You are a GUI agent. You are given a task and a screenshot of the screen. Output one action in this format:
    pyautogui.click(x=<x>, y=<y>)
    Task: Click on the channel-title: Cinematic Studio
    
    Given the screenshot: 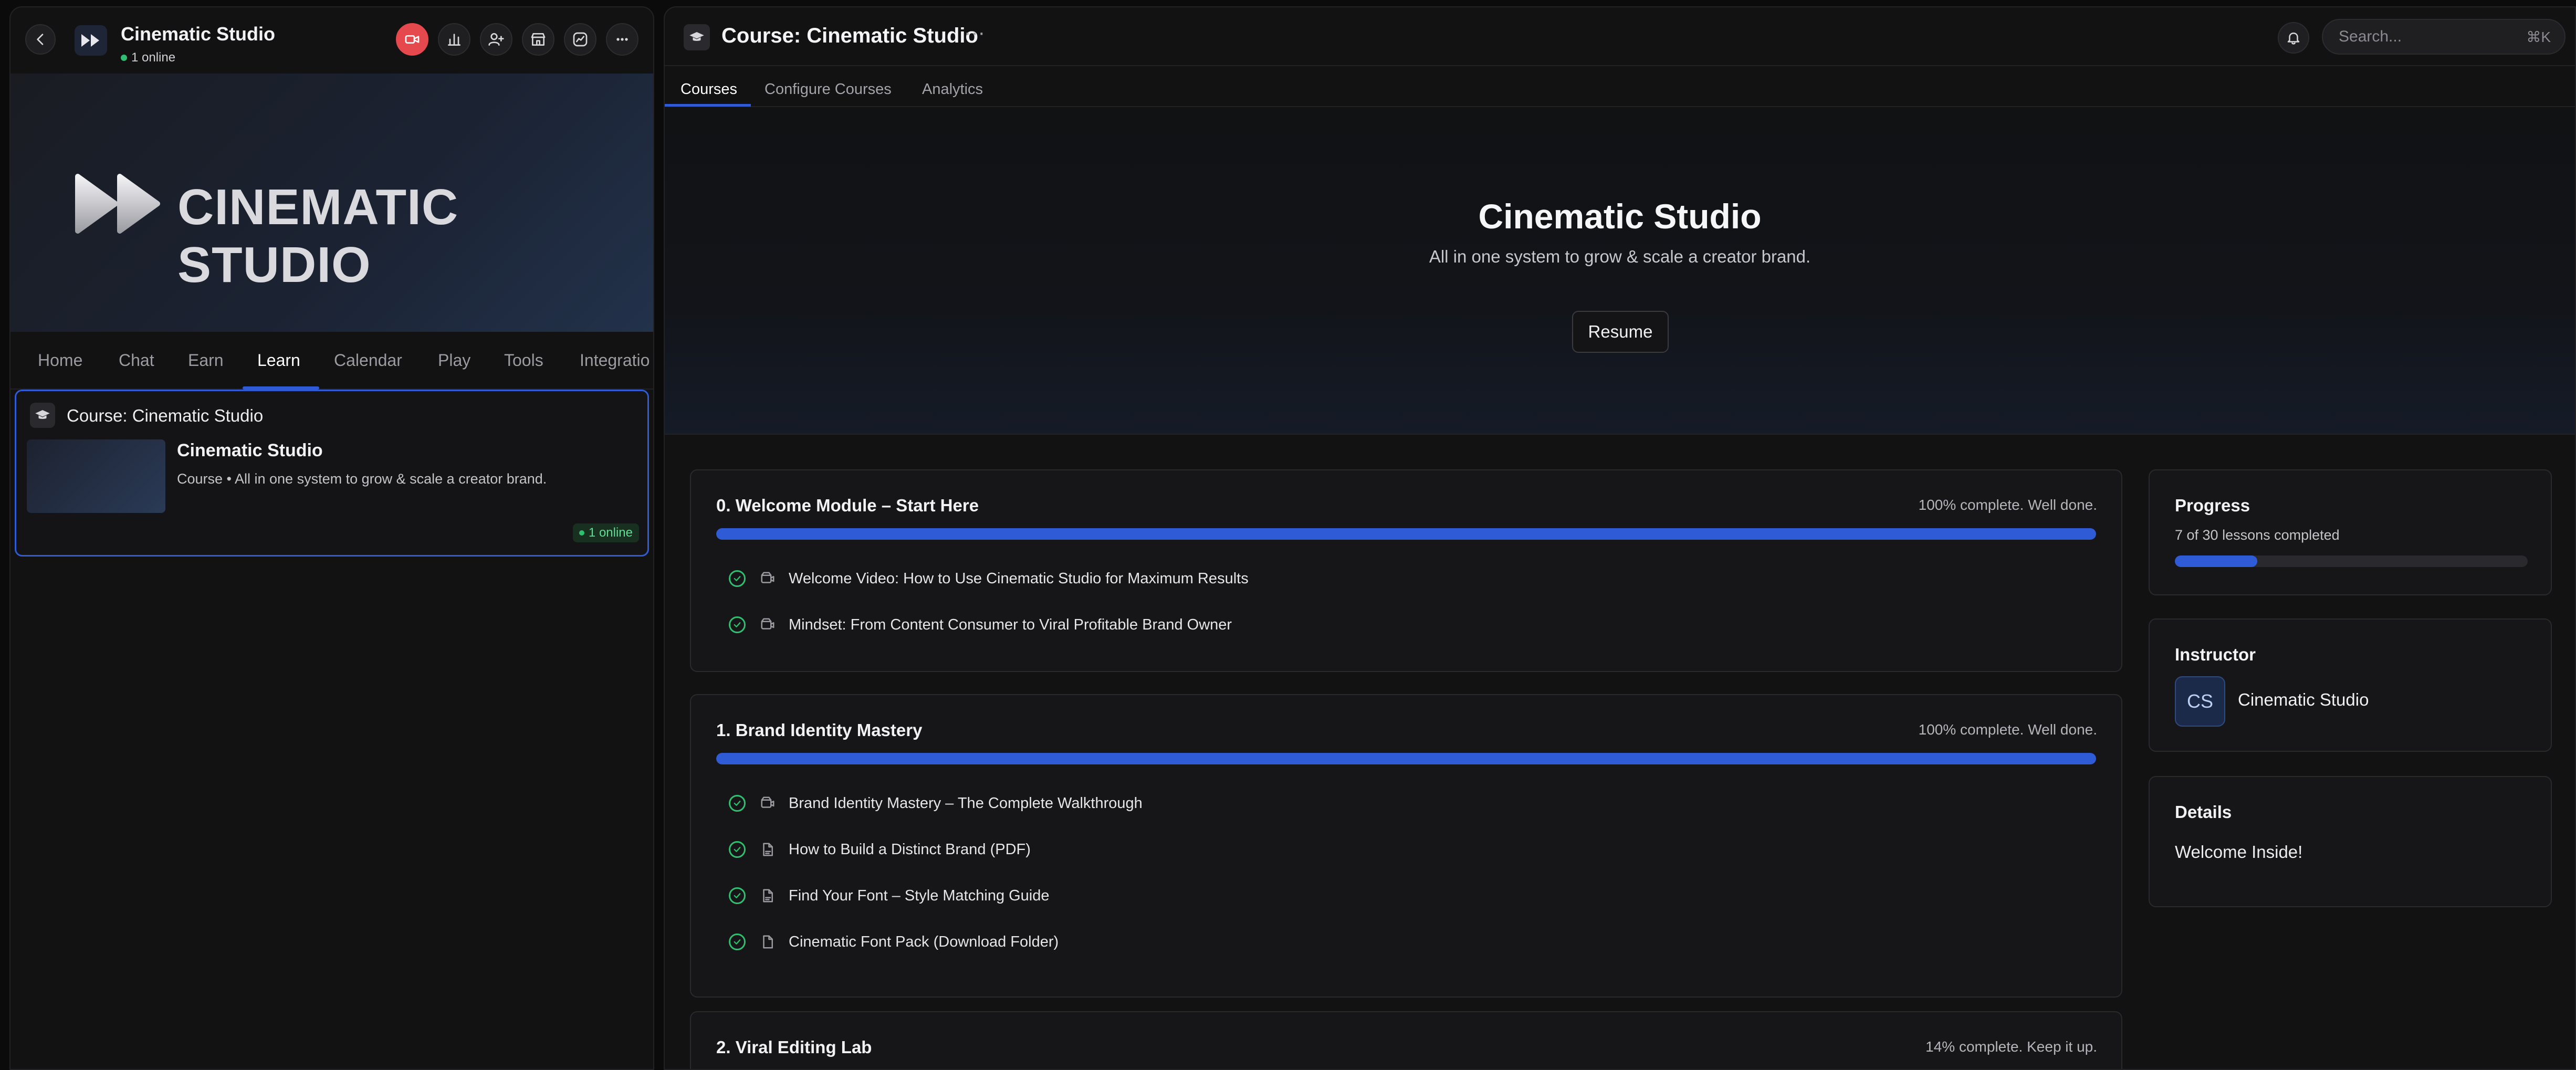 What is the action you would take?
    pyautogui.click(x=199, y=34)
    